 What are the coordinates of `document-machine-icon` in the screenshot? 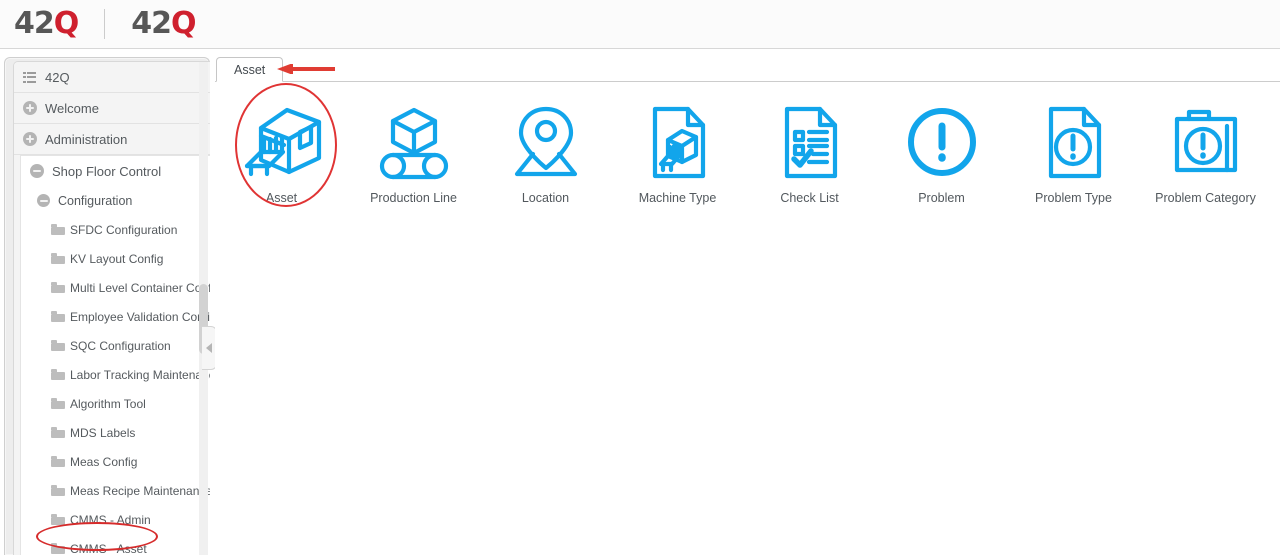 It's located at (678, 142).